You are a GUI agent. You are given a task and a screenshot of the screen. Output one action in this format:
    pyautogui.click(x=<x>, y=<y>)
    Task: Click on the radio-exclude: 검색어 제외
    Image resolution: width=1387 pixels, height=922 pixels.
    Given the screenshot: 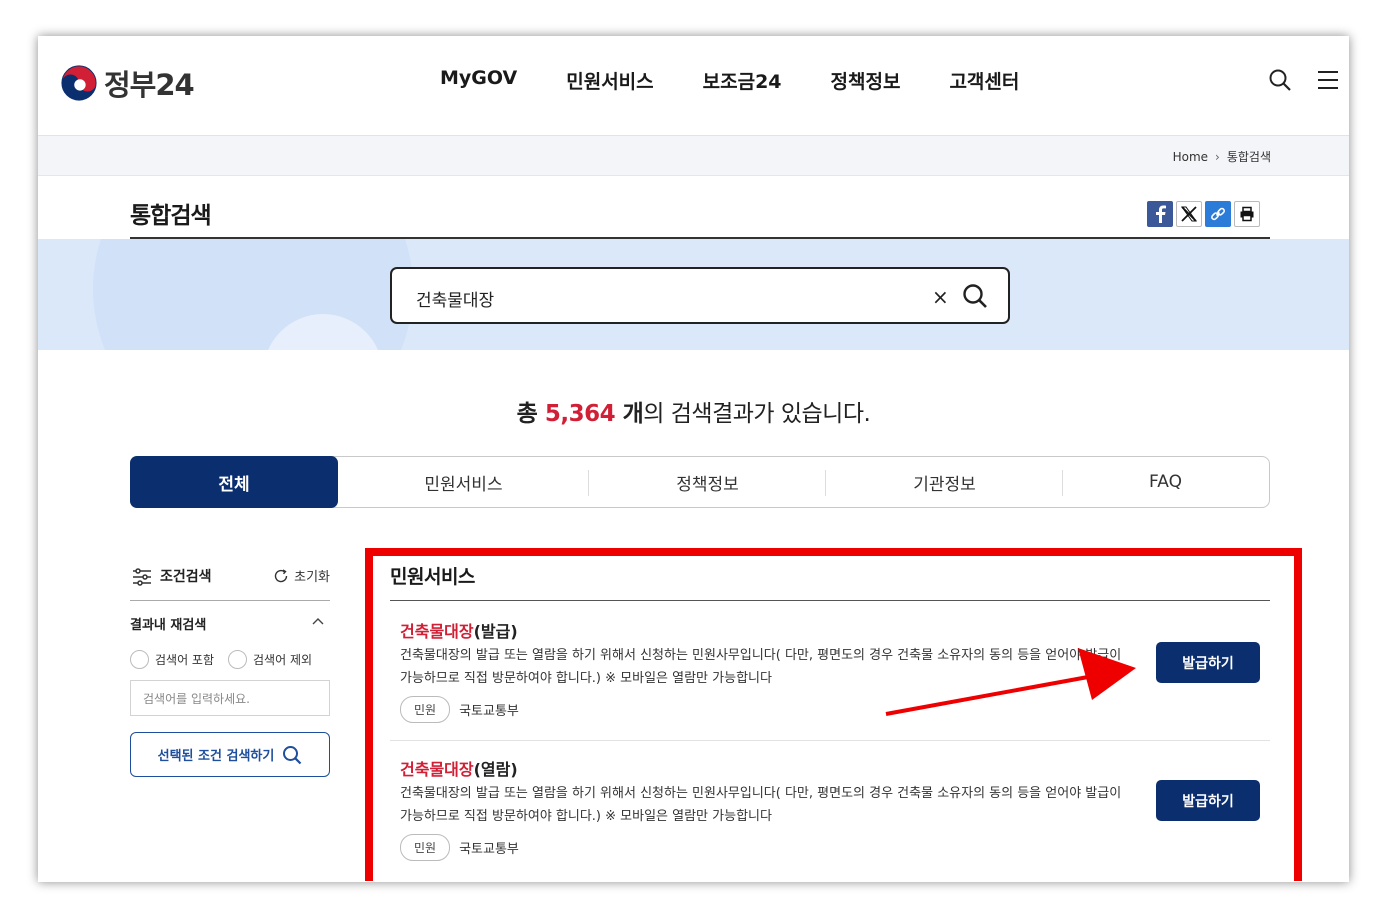 What is the action you would take?
    pyautogui.click(x=270, y=659)
    